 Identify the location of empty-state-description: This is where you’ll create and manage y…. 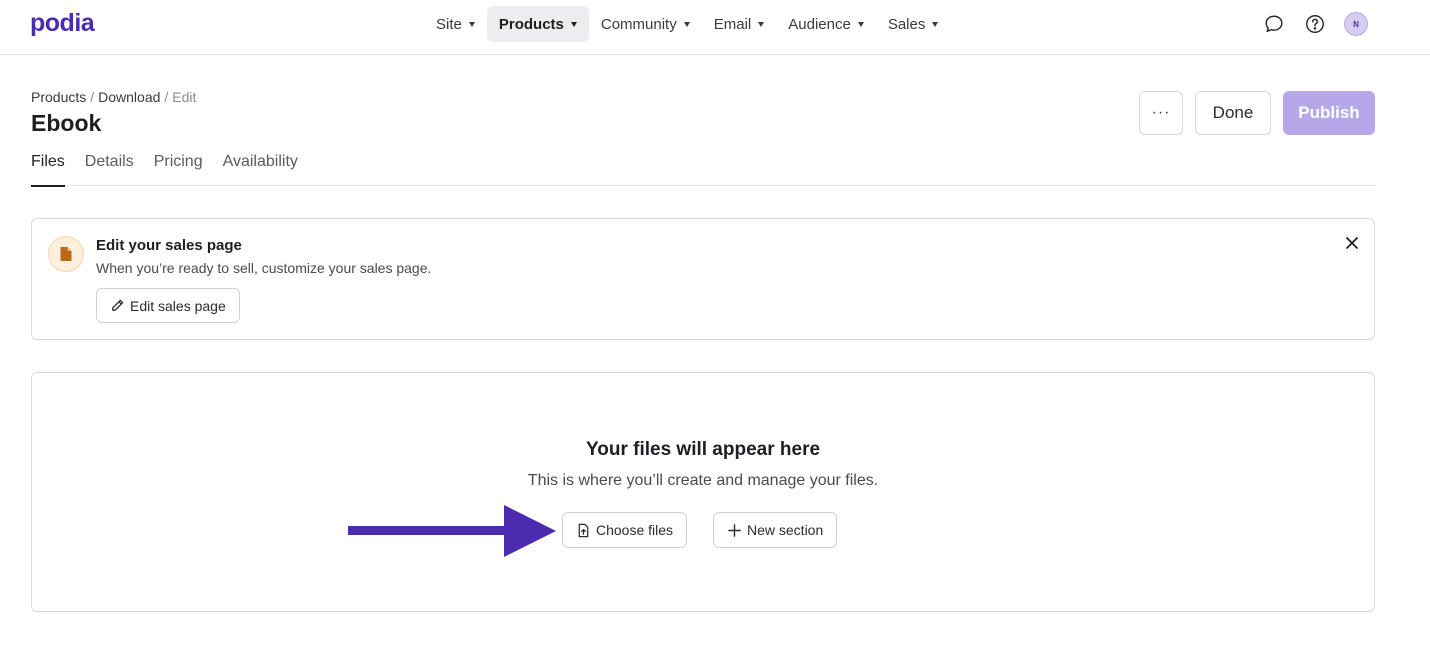
(703, 480).